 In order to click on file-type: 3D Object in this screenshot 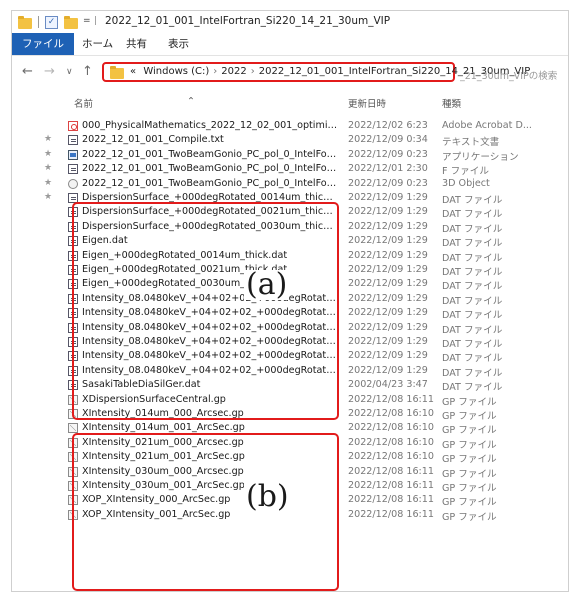, I will do `click(466, 183)`.